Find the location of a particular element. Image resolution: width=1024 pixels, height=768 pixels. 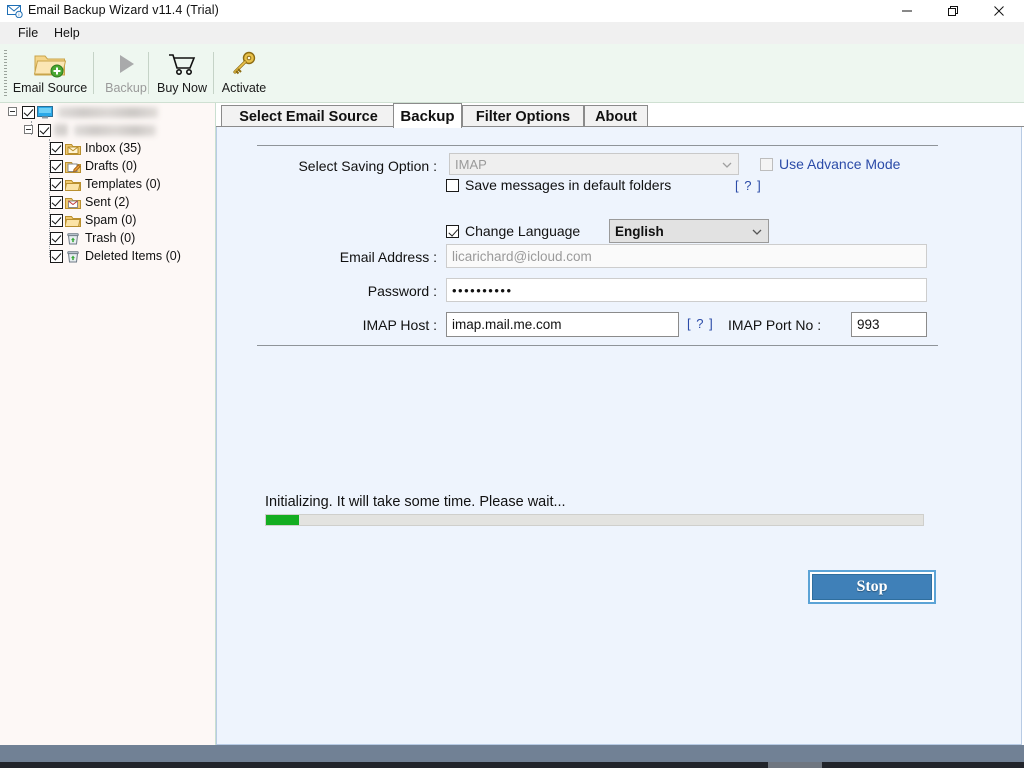

tab-label: Filter Options is located at coordinates (523, 116).